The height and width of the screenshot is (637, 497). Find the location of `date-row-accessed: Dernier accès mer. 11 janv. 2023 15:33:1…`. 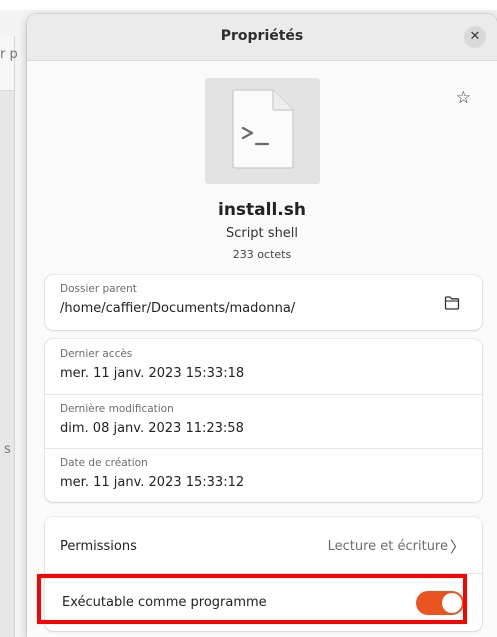

date-row-accessed: Dernier accès mer. 11 janv. 2023 15:33:1… is located at coordinates (263, 366).